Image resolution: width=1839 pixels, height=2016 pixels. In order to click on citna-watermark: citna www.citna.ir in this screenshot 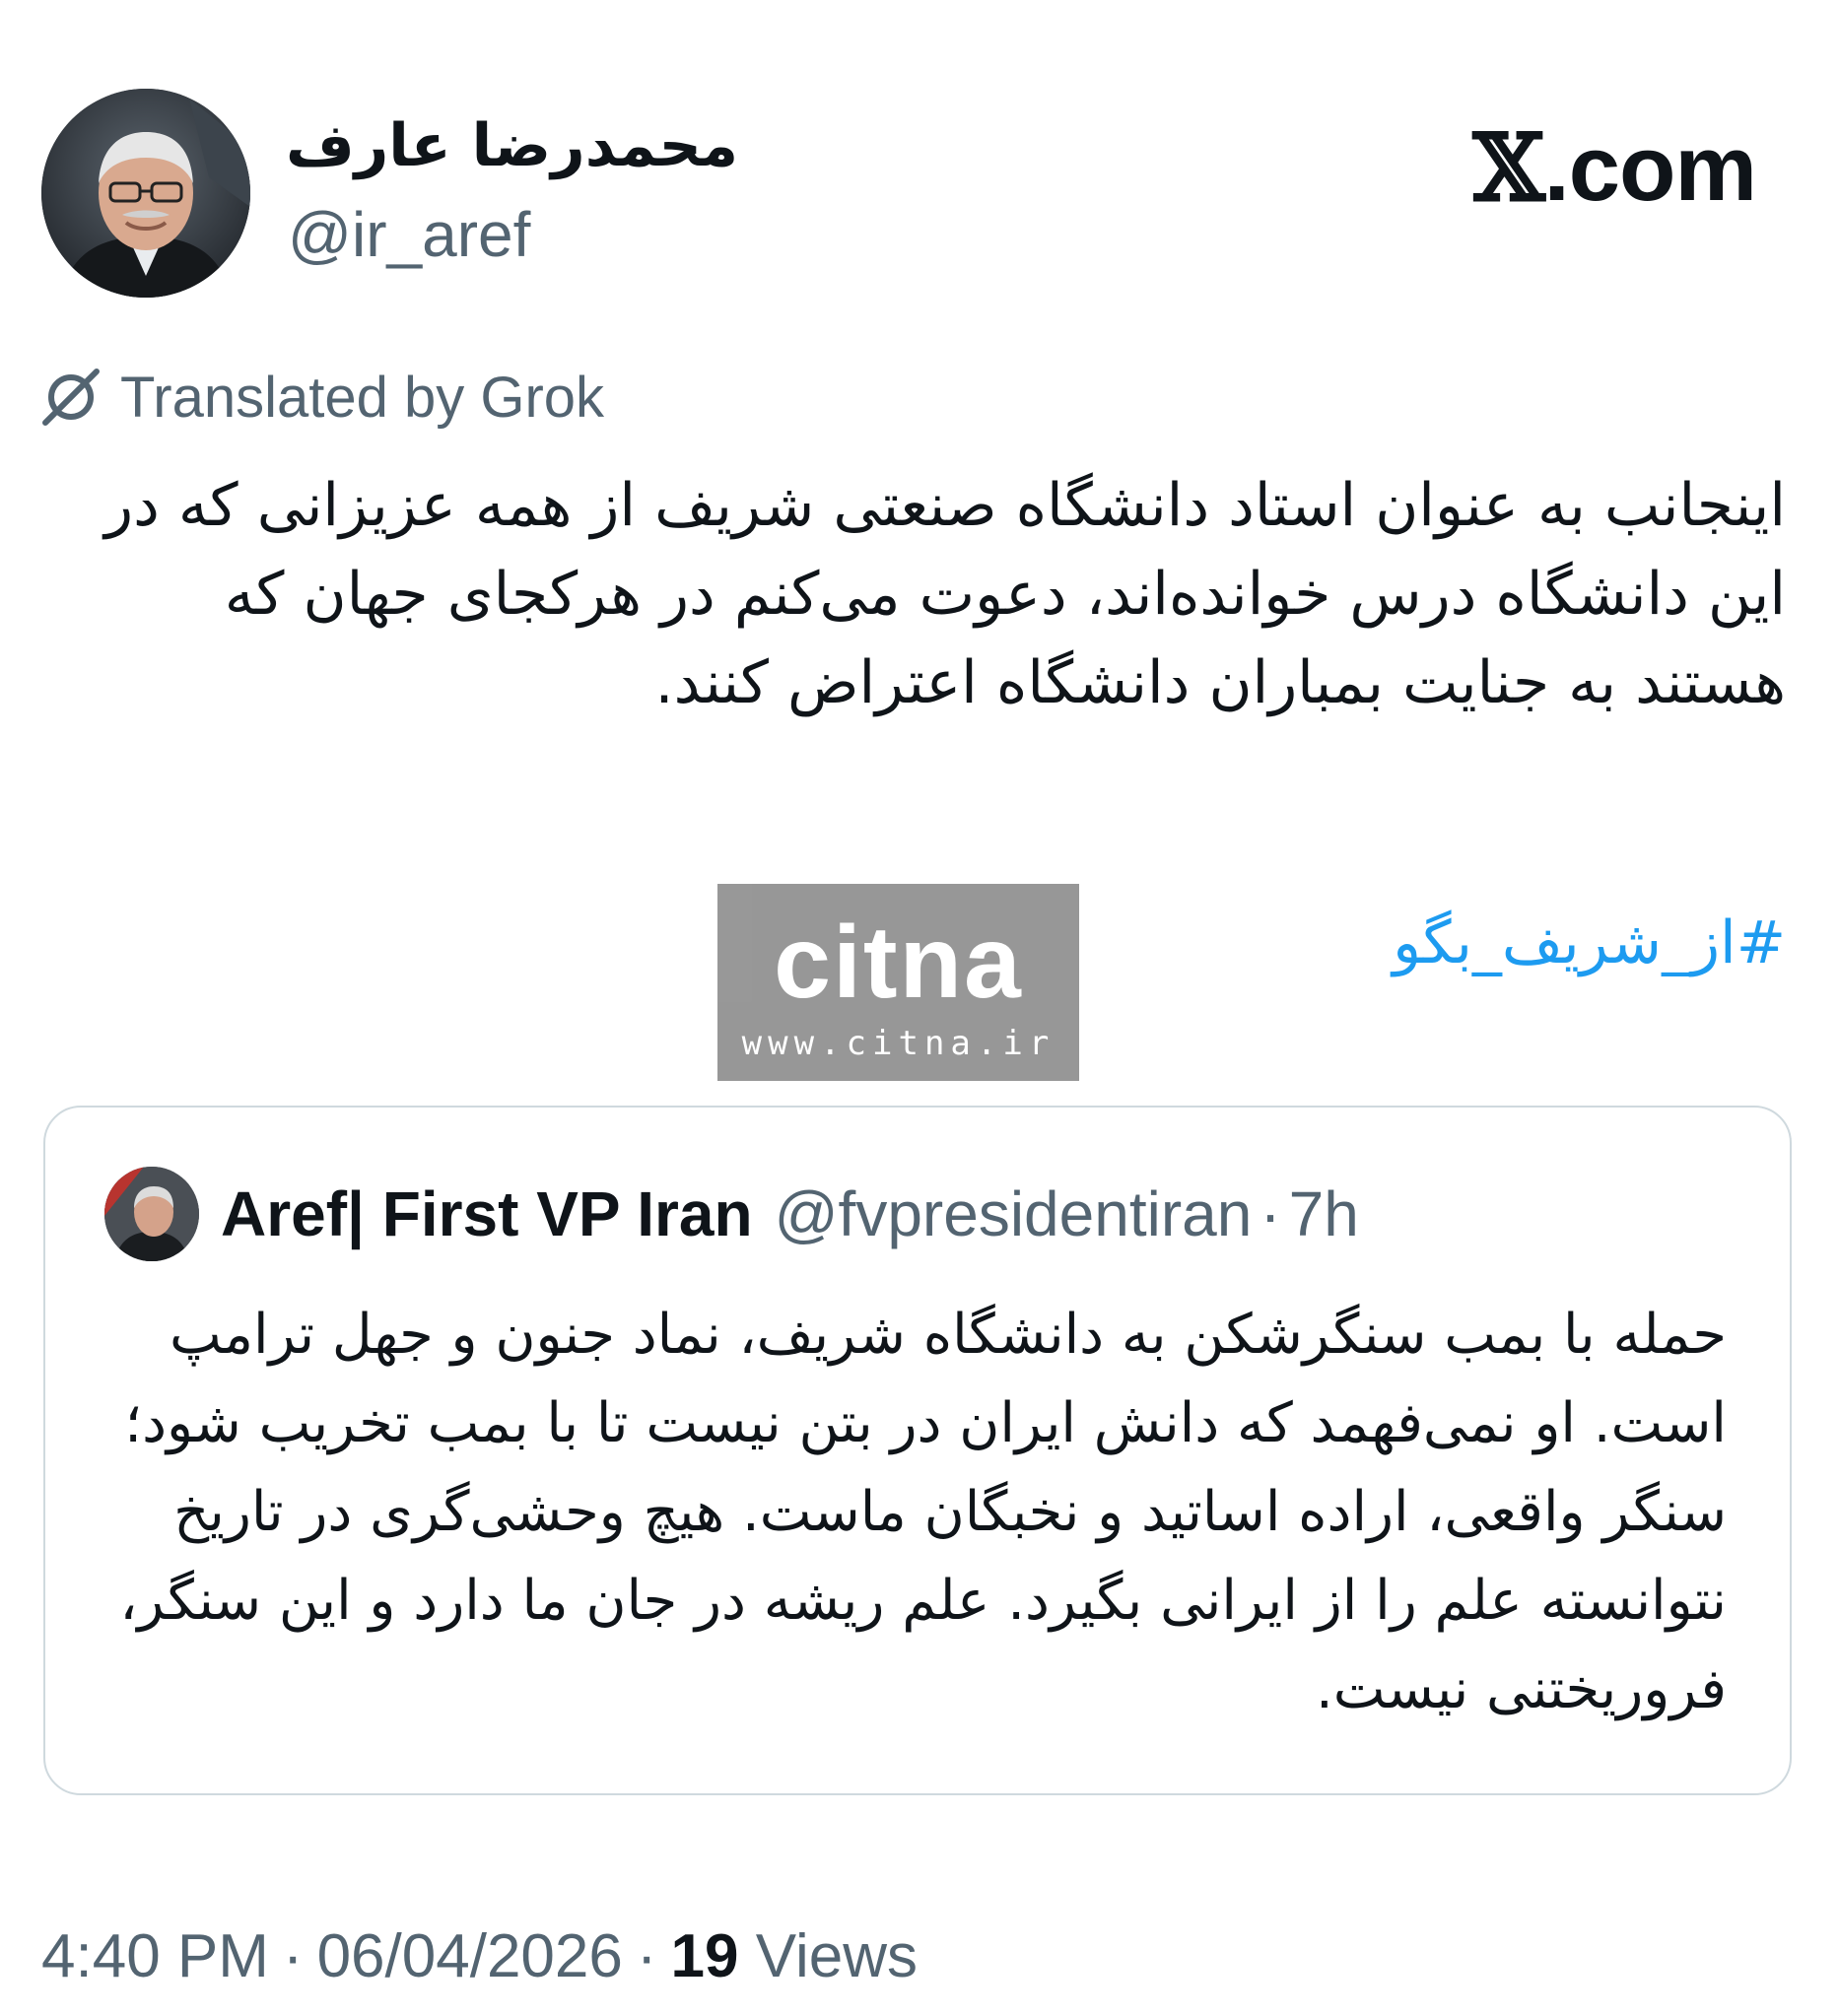, I will do `click(898, 982)`.